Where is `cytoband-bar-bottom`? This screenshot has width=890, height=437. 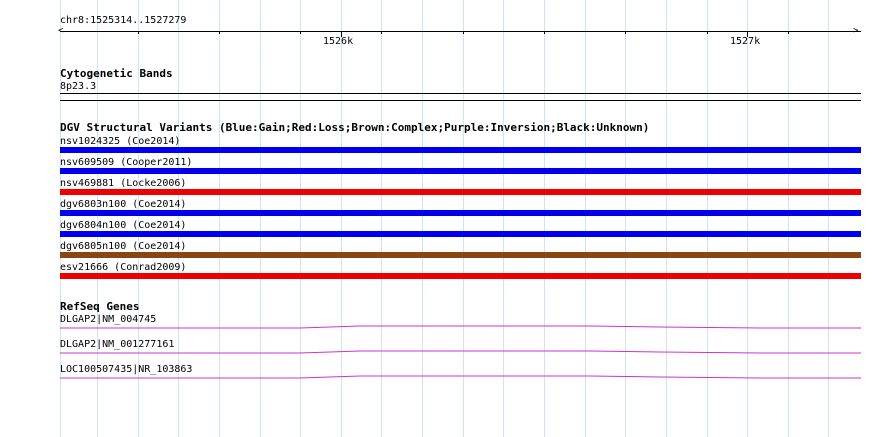
cytoband-bar-bottom is located at coordinates (460, 100).